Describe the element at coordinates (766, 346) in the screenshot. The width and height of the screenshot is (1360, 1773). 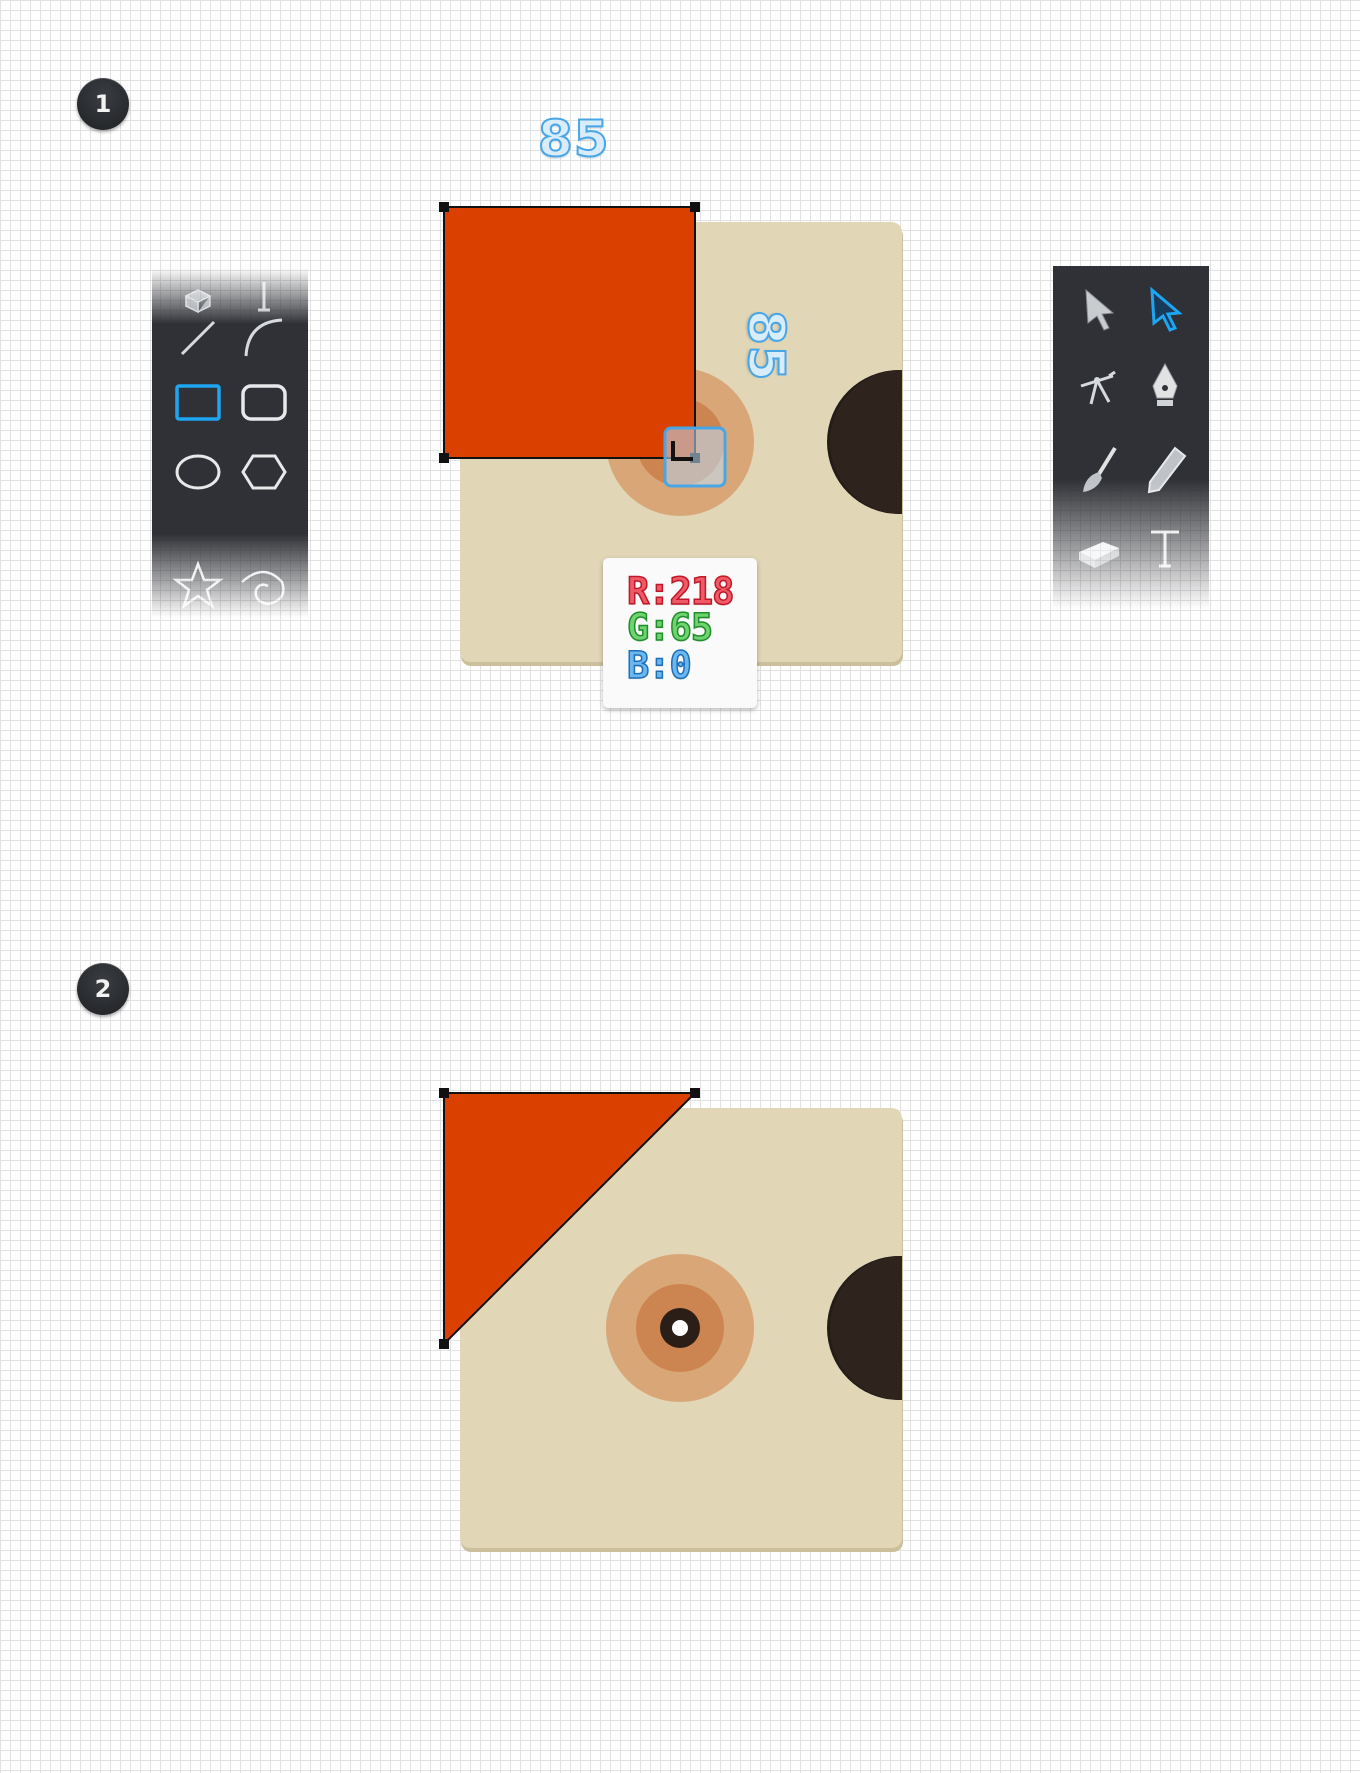
I see `height-dimension-label: 85` at that location.